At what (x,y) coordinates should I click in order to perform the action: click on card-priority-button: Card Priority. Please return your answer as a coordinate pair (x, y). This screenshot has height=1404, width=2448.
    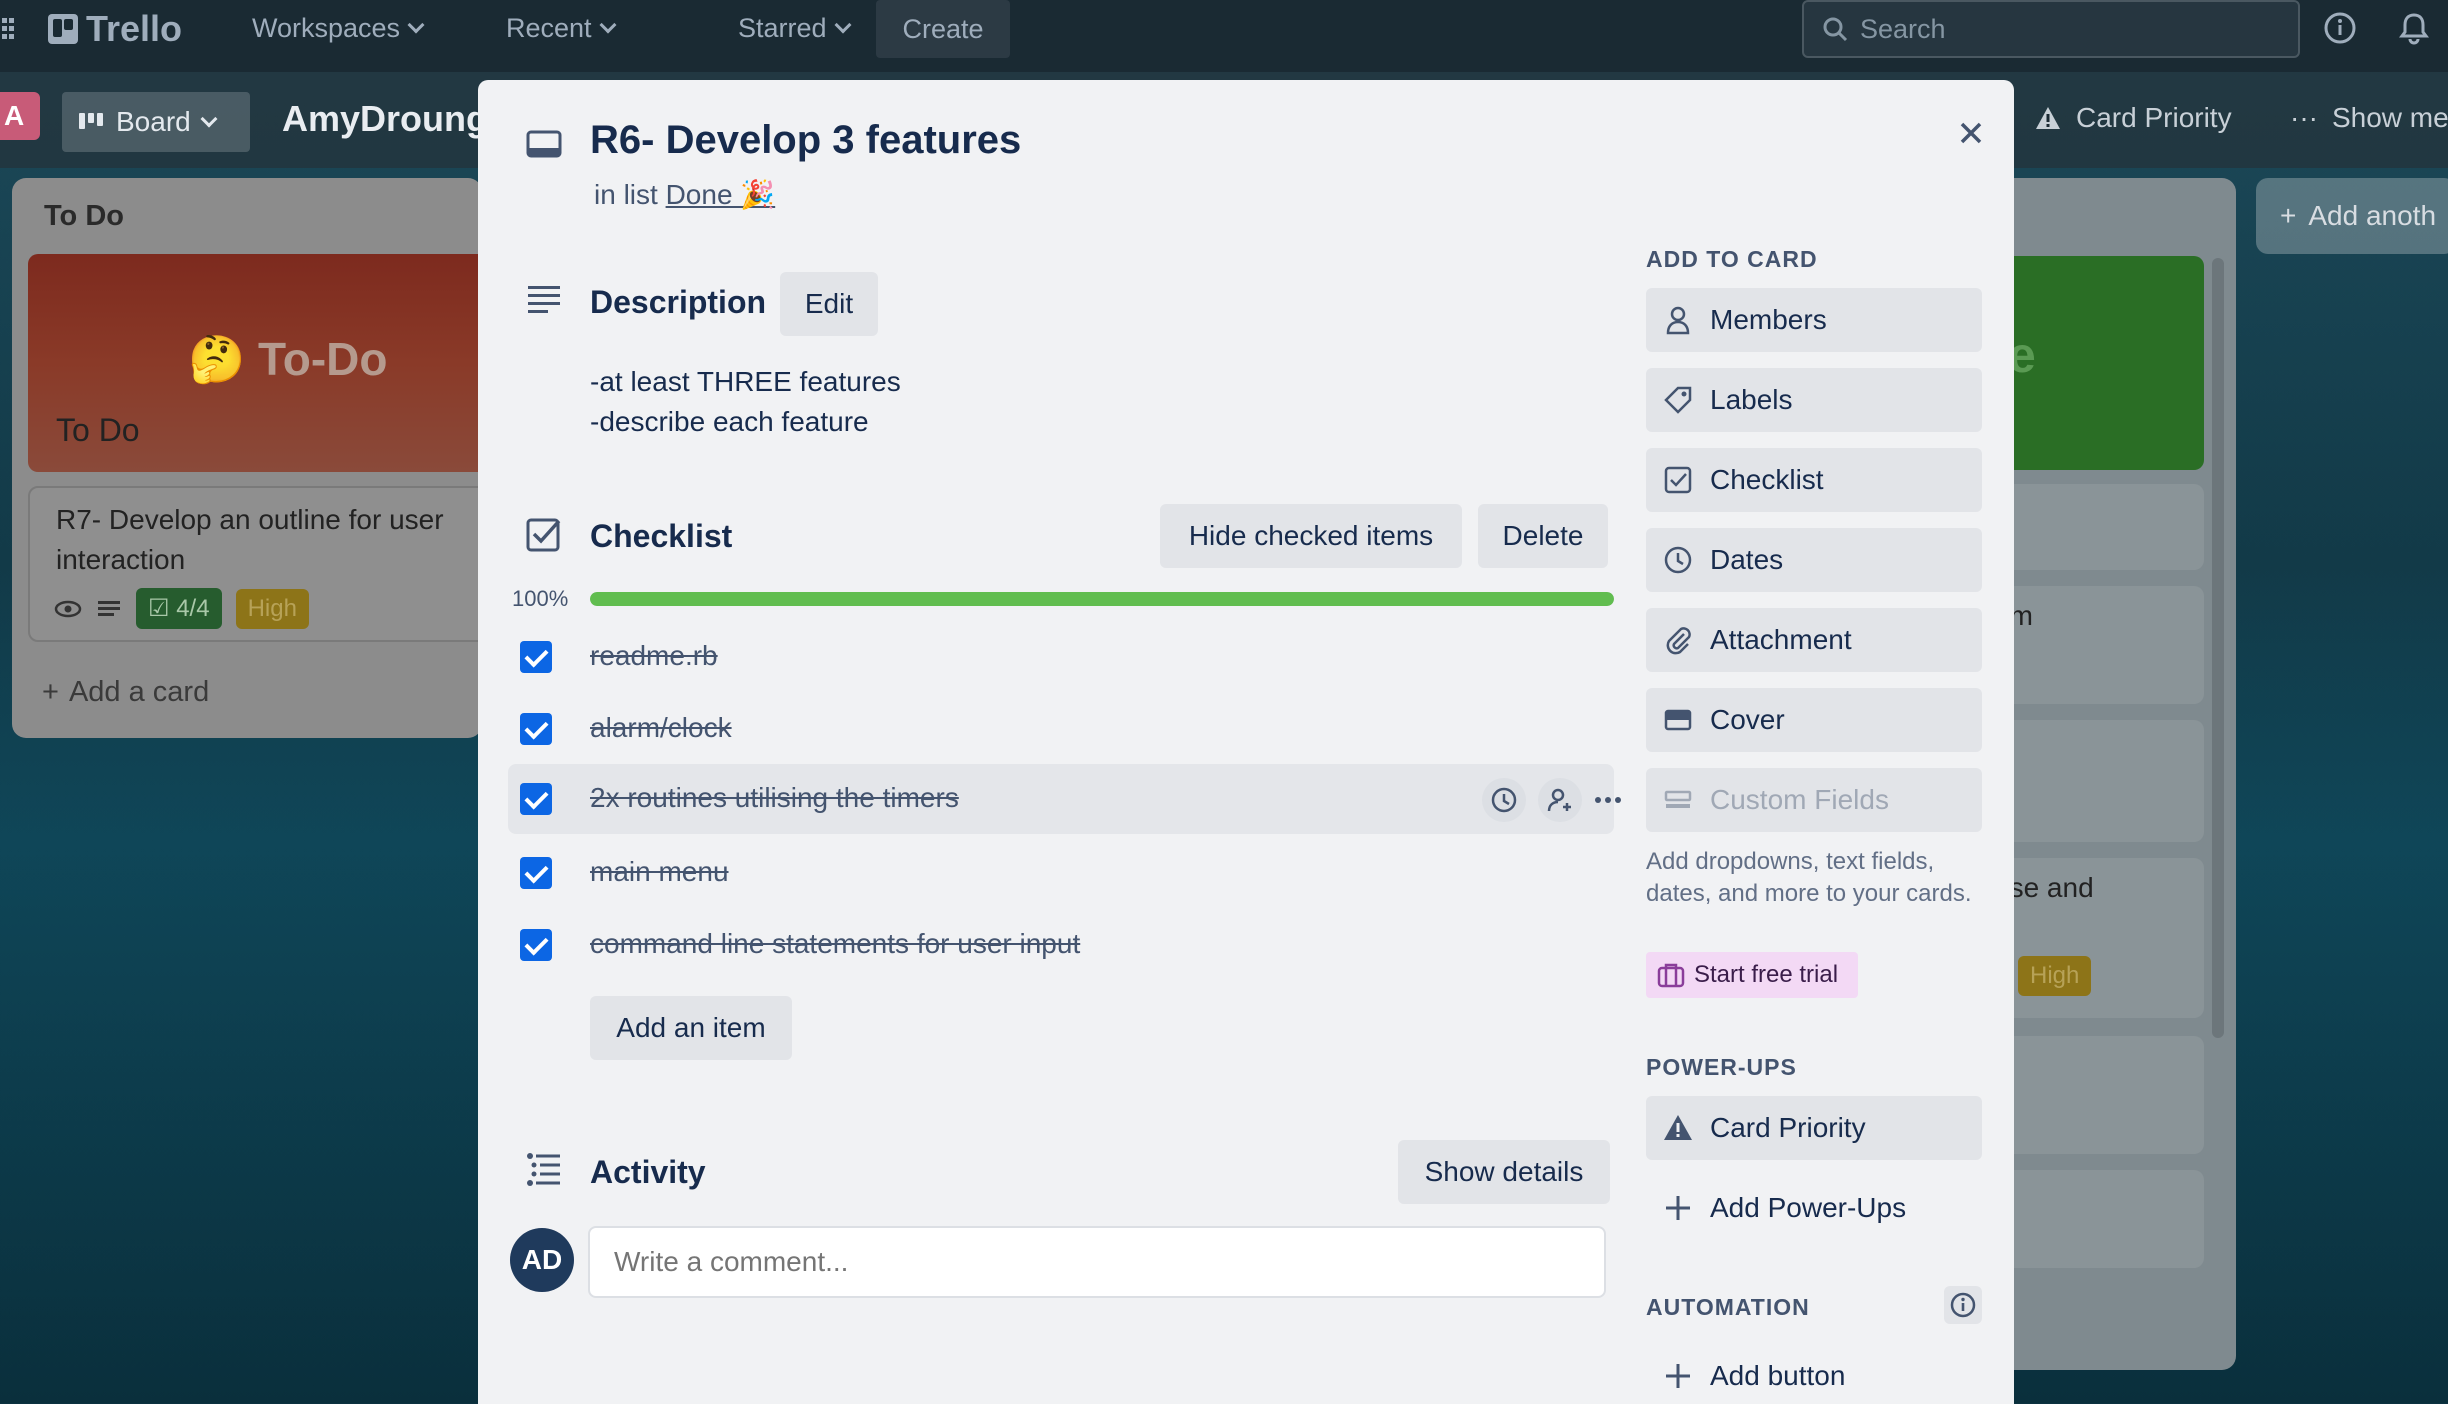
    Looking at the image, I should click on (1814, 1128).